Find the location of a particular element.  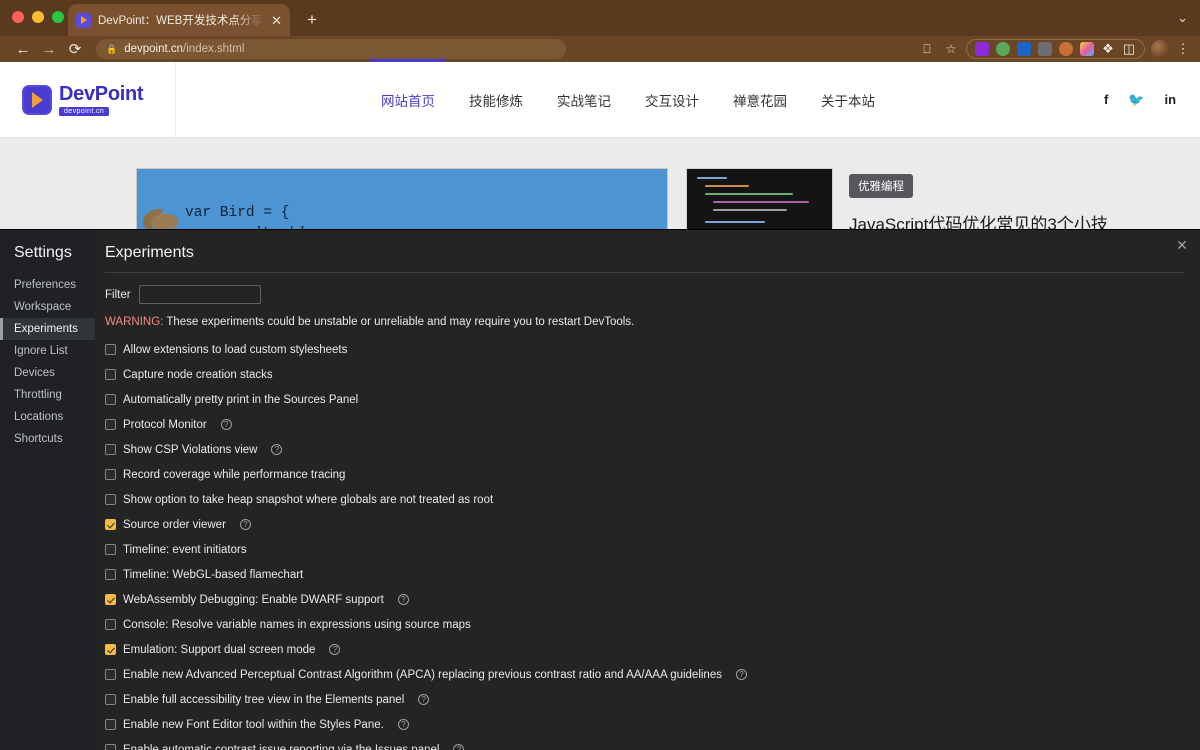

facebook-icon: f is located at coordinates (1106, 99).